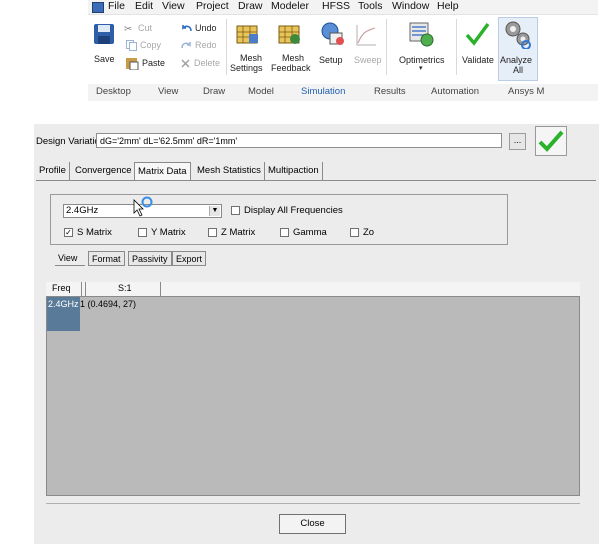  What do you see at coordinates (68, 232) in the screenshot?
I see `s-matrix-checkbox: ✓` at bounding box center [68, 232].